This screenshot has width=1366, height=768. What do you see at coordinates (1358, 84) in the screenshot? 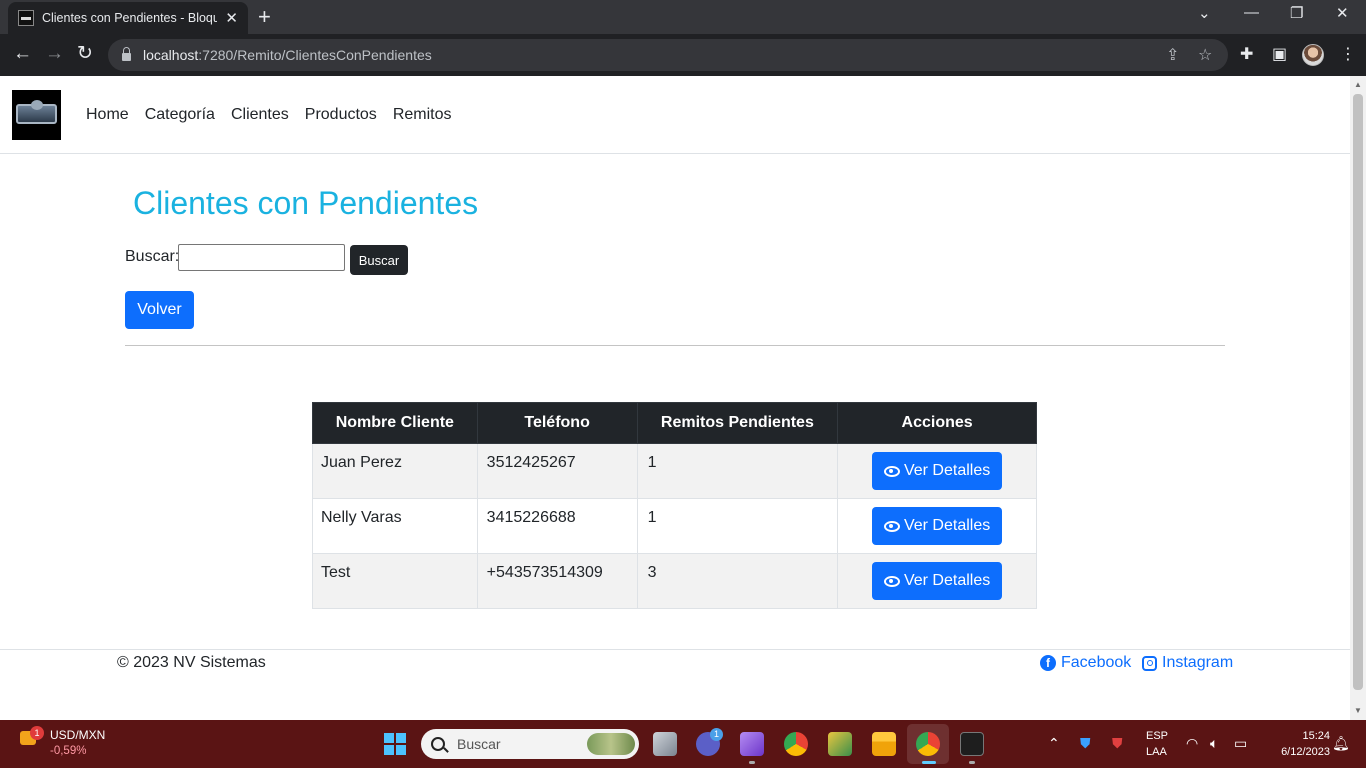
I see `scroll-up-icon: ▲` at bounding box center [1358, 84].